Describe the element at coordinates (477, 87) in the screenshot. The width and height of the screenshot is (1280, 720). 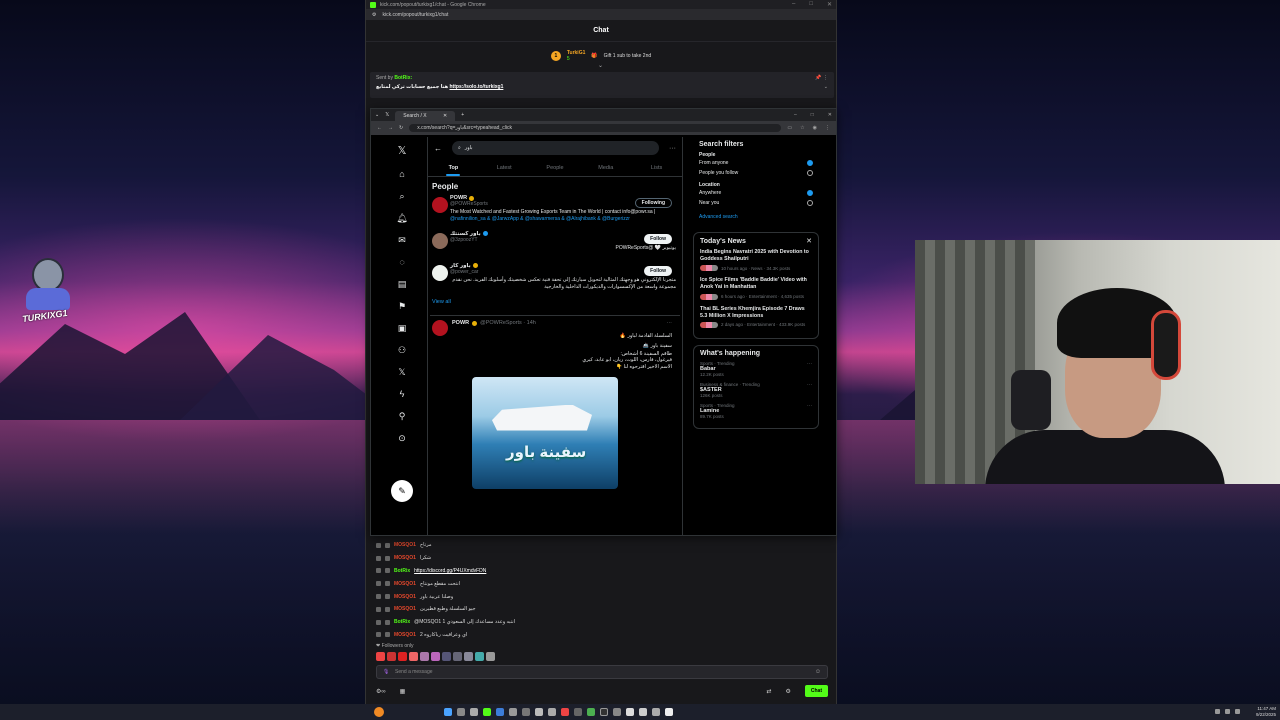
I see `pinned-link: https://solo.to/turkixg1` at that location.